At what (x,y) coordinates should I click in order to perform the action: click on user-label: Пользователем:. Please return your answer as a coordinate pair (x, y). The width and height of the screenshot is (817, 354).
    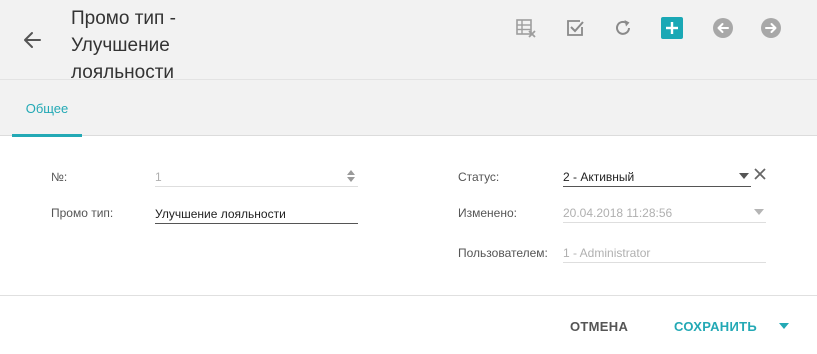
    Looking at the image, I should click on (503, 253).